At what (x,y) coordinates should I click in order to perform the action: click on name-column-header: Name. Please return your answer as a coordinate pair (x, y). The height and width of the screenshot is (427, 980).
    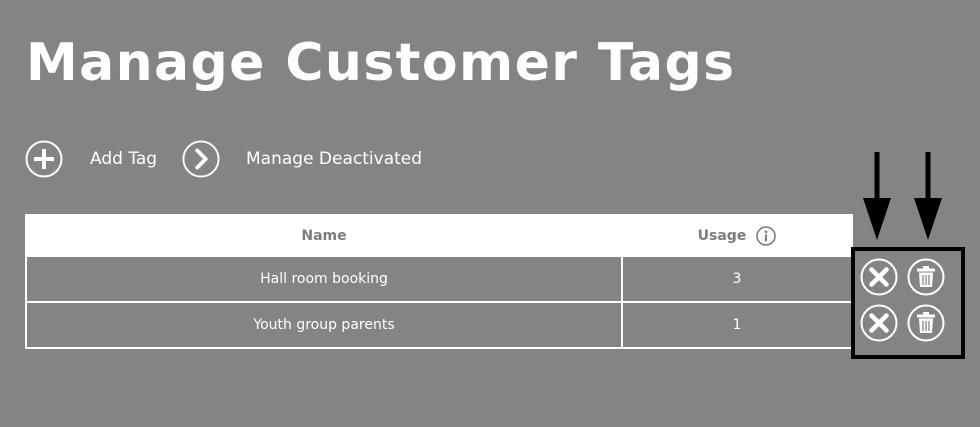
    Looking at the image, I should click on (324, 235).